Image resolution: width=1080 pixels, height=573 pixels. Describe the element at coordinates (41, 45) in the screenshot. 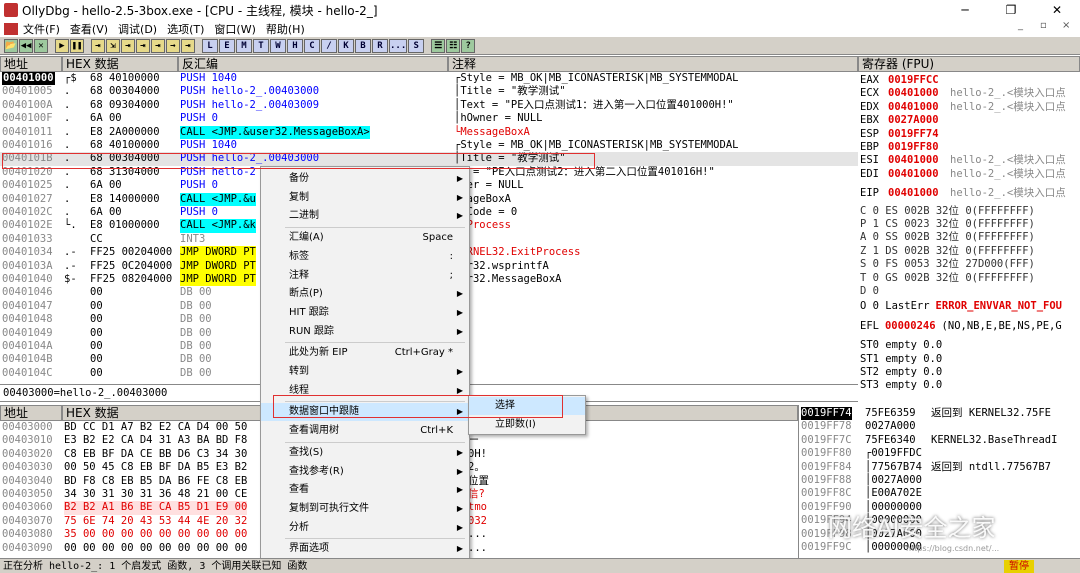

I see `toolbar-button-2: ✕` at that location.